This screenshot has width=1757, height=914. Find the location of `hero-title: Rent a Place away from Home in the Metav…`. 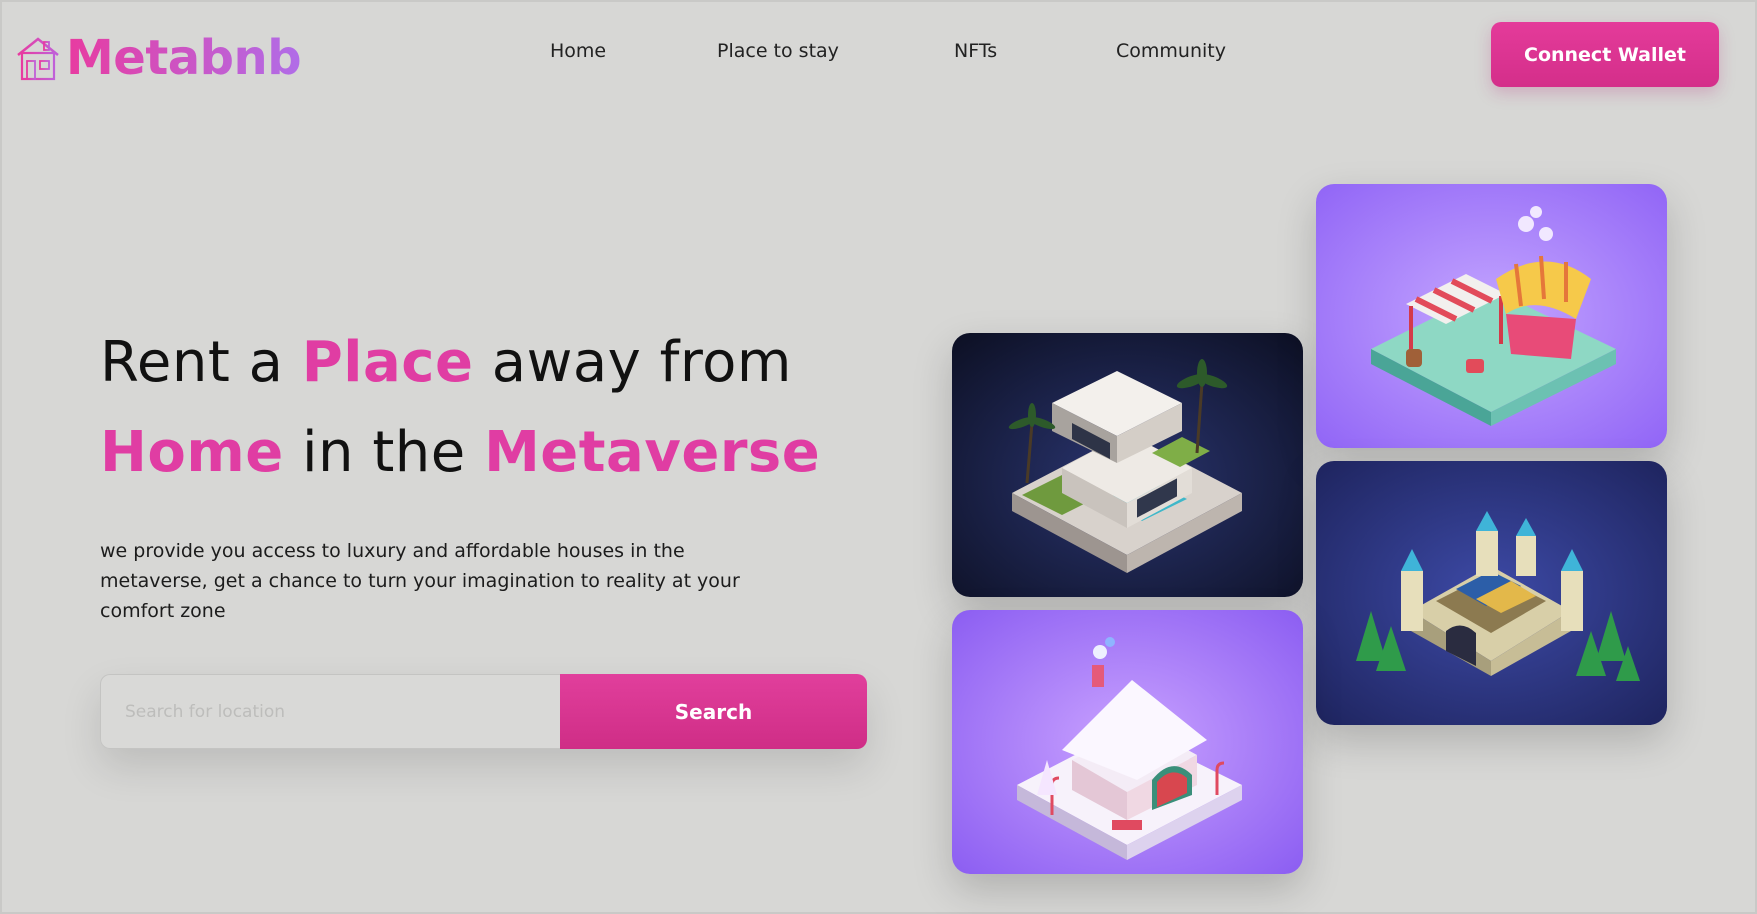

hero-title: Rent a Place away from Home in the Metav… is located at coordinates (480, 408).